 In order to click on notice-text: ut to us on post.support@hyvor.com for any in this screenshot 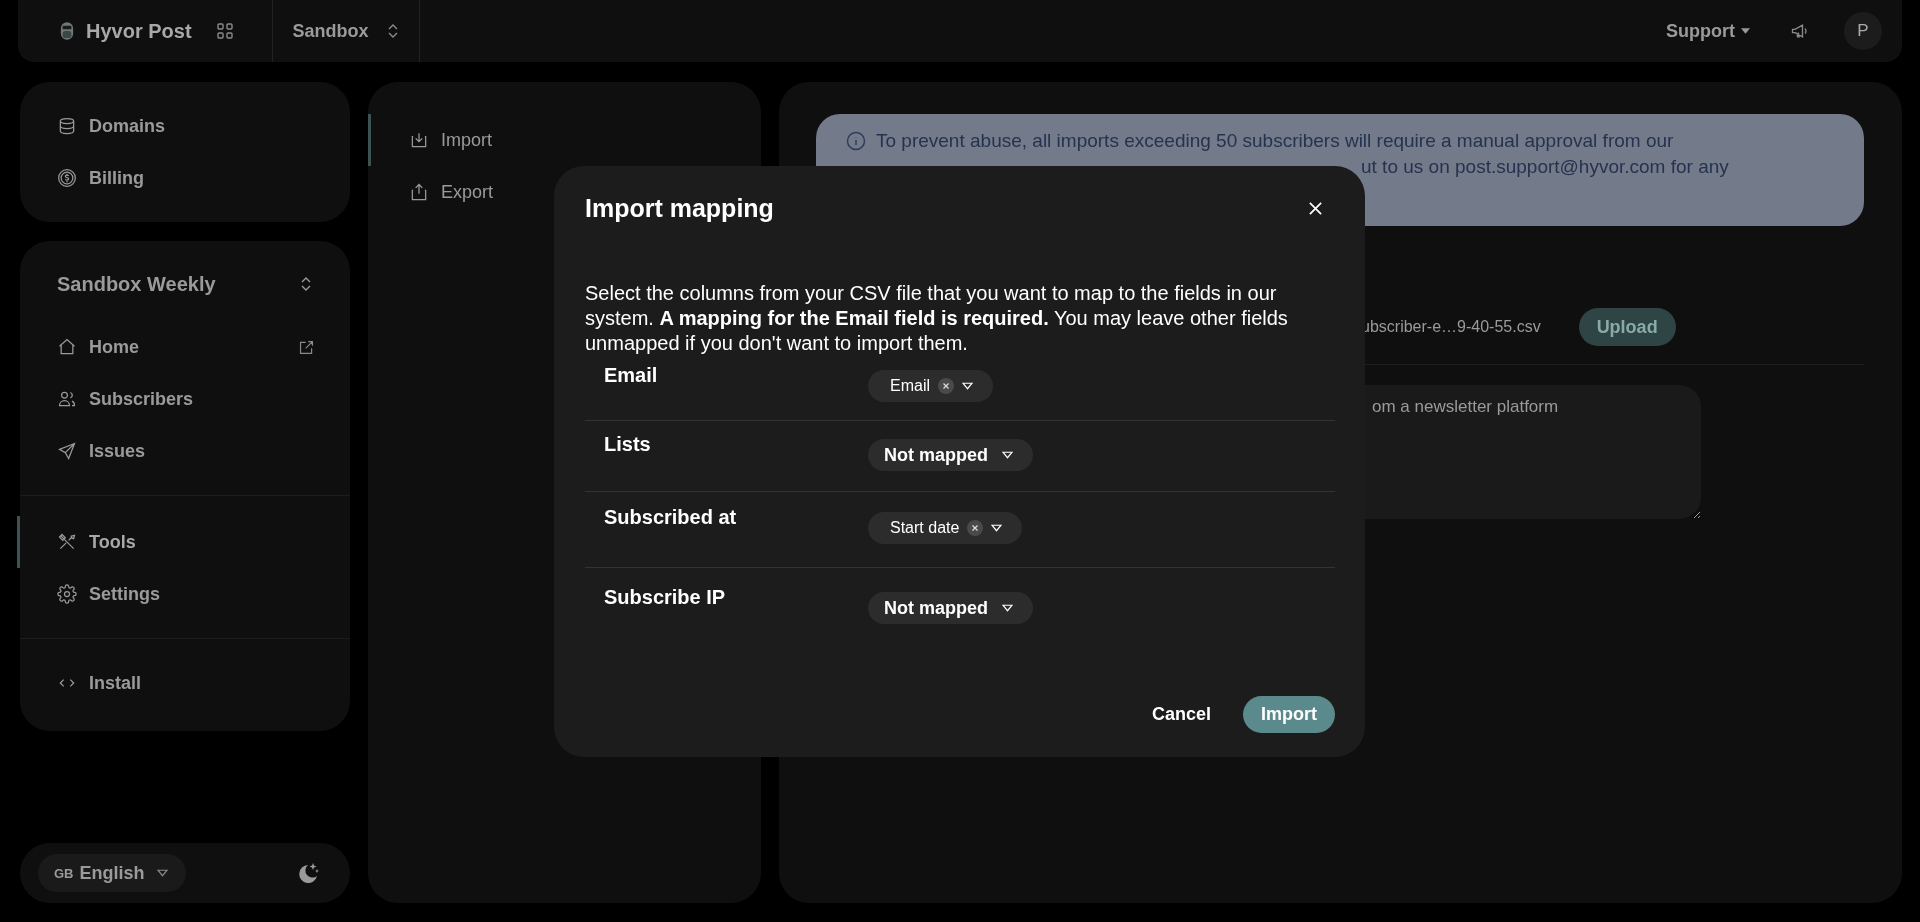, I will do `click(1545, 167)`.